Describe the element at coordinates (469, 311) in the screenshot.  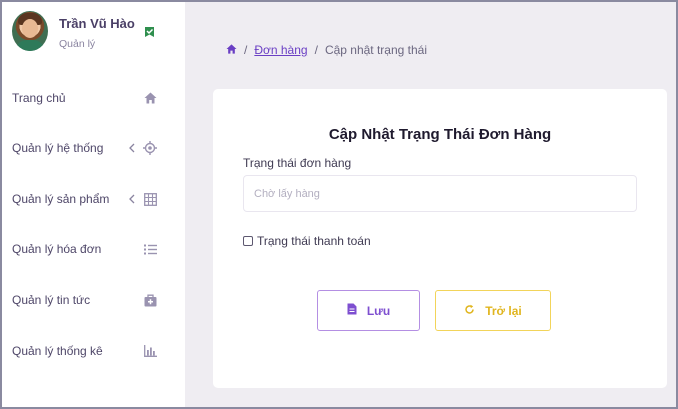
I see `refresh-icon` at that location.